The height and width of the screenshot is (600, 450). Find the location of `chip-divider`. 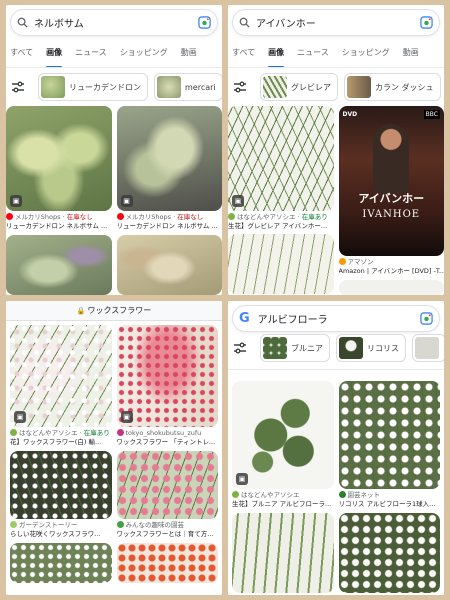

chip-divider is located at coordinates (336, 369).